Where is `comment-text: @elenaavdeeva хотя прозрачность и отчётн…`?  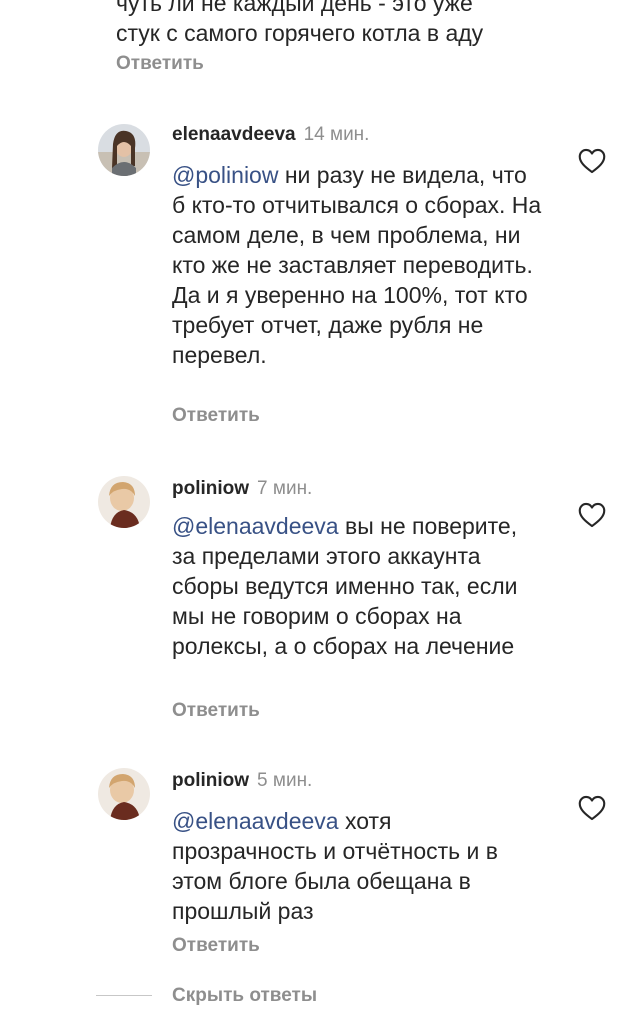
comment-text: @elenaavdeeva хотя прозрачность и отчётн… is located at coordinates (357, 866).